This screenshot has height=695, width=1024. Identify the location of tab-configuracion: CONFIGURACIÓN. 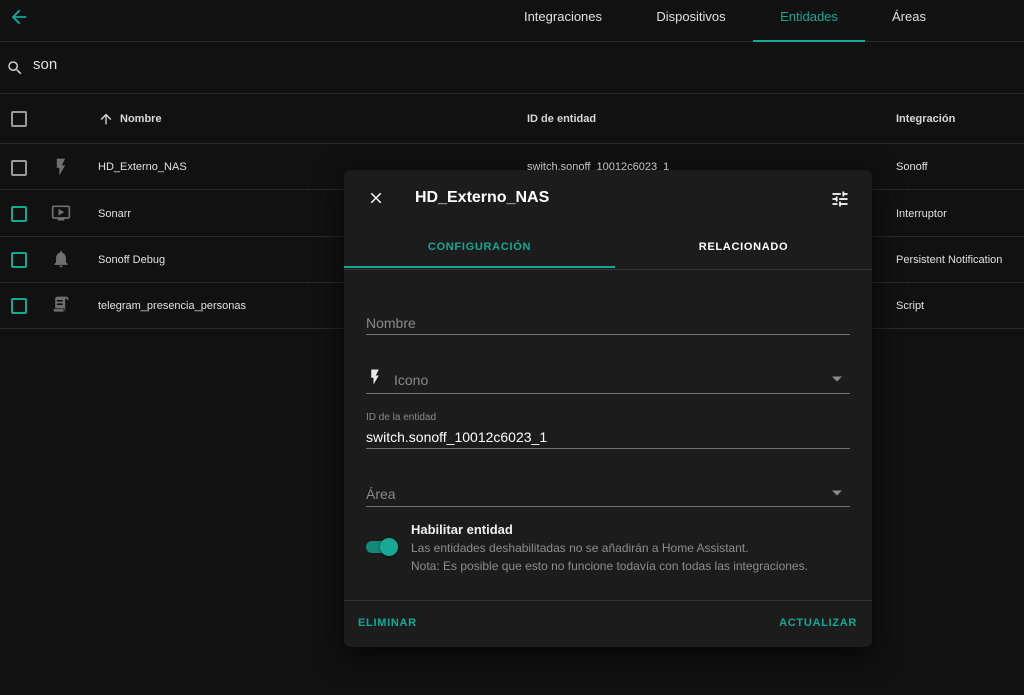
(479, 250).